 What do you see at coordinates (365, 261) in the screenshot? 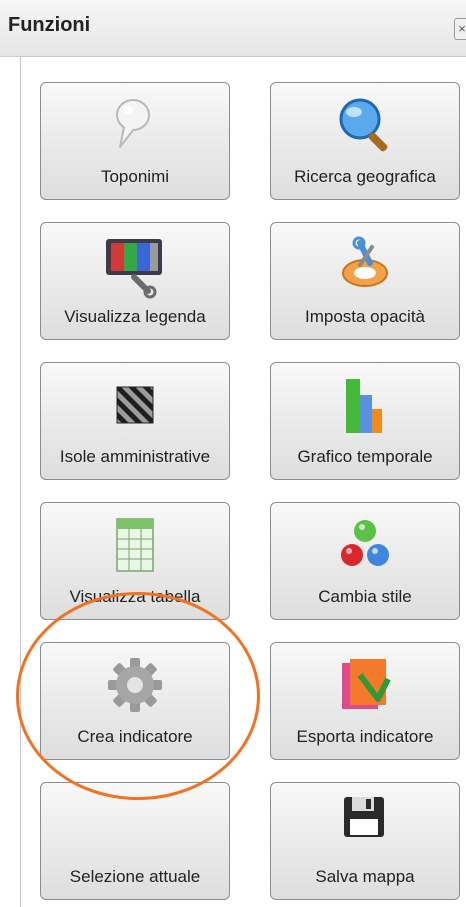
I see `opacity-tools-icon` at bounding box center [365, 261].